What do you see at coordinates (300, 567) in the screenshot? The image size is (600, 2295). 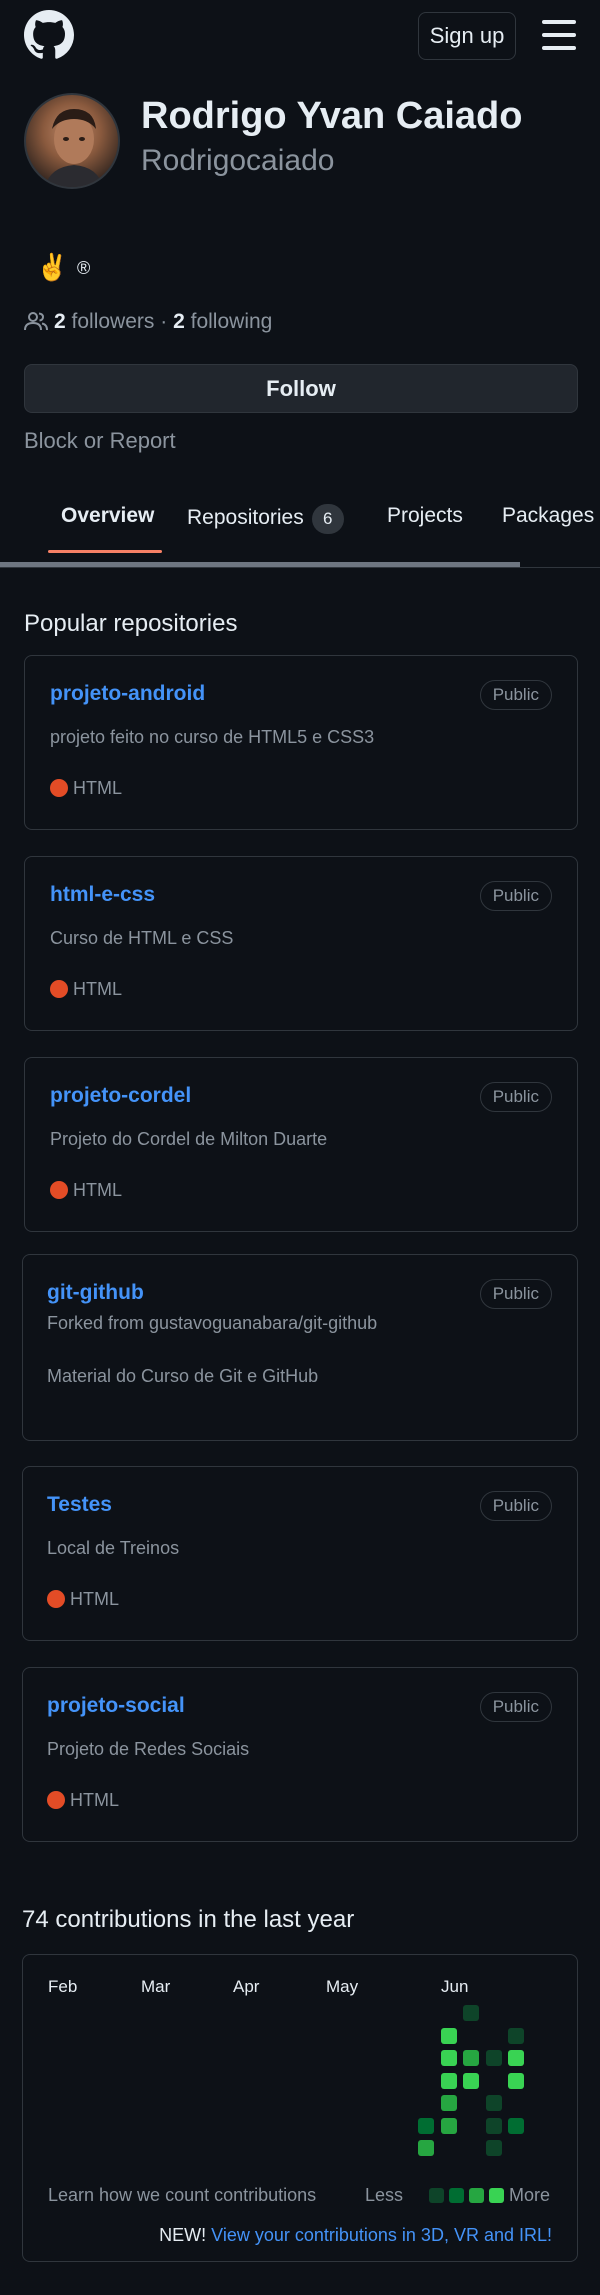 I see `divider` at bounding box center [300, 567].